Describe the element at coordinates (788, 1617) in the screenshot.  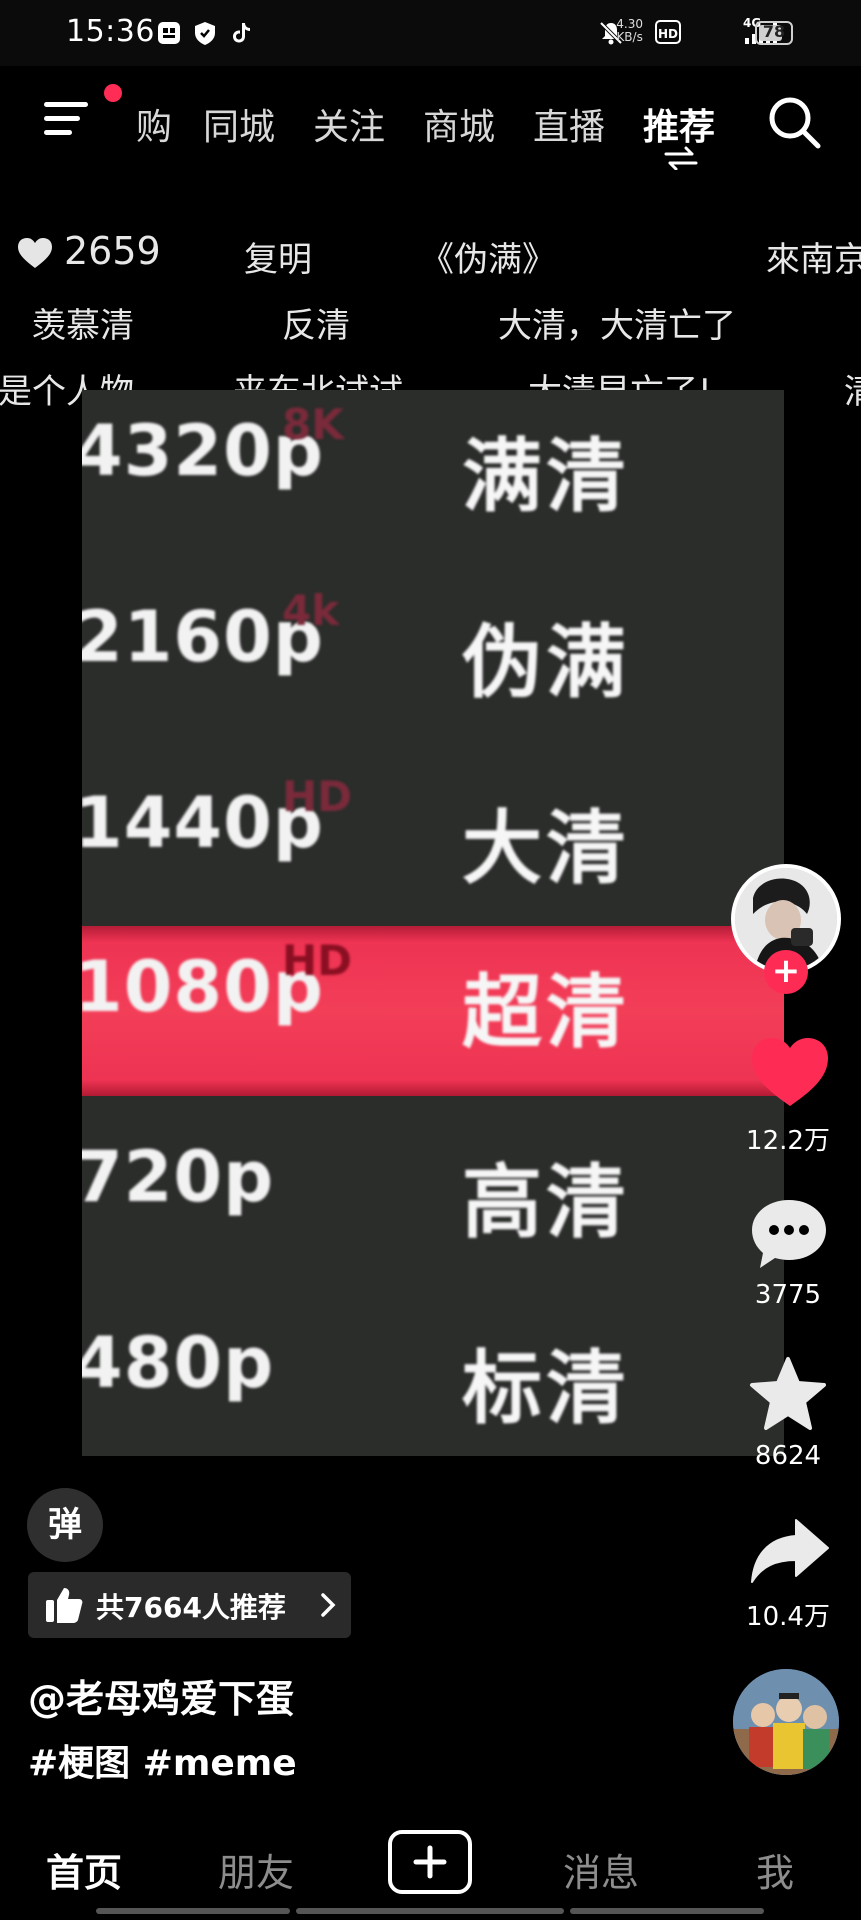
I see `share-count: 10.4万` at that location.